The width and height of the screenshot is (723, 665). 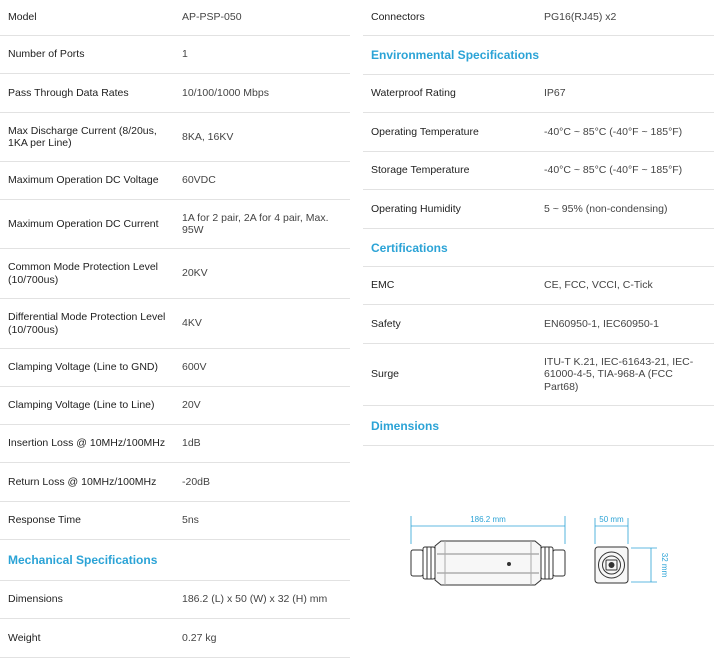 I want to click on spec-row-waterproof: Waterproof Rating IP67, so click(x=538, y=94).